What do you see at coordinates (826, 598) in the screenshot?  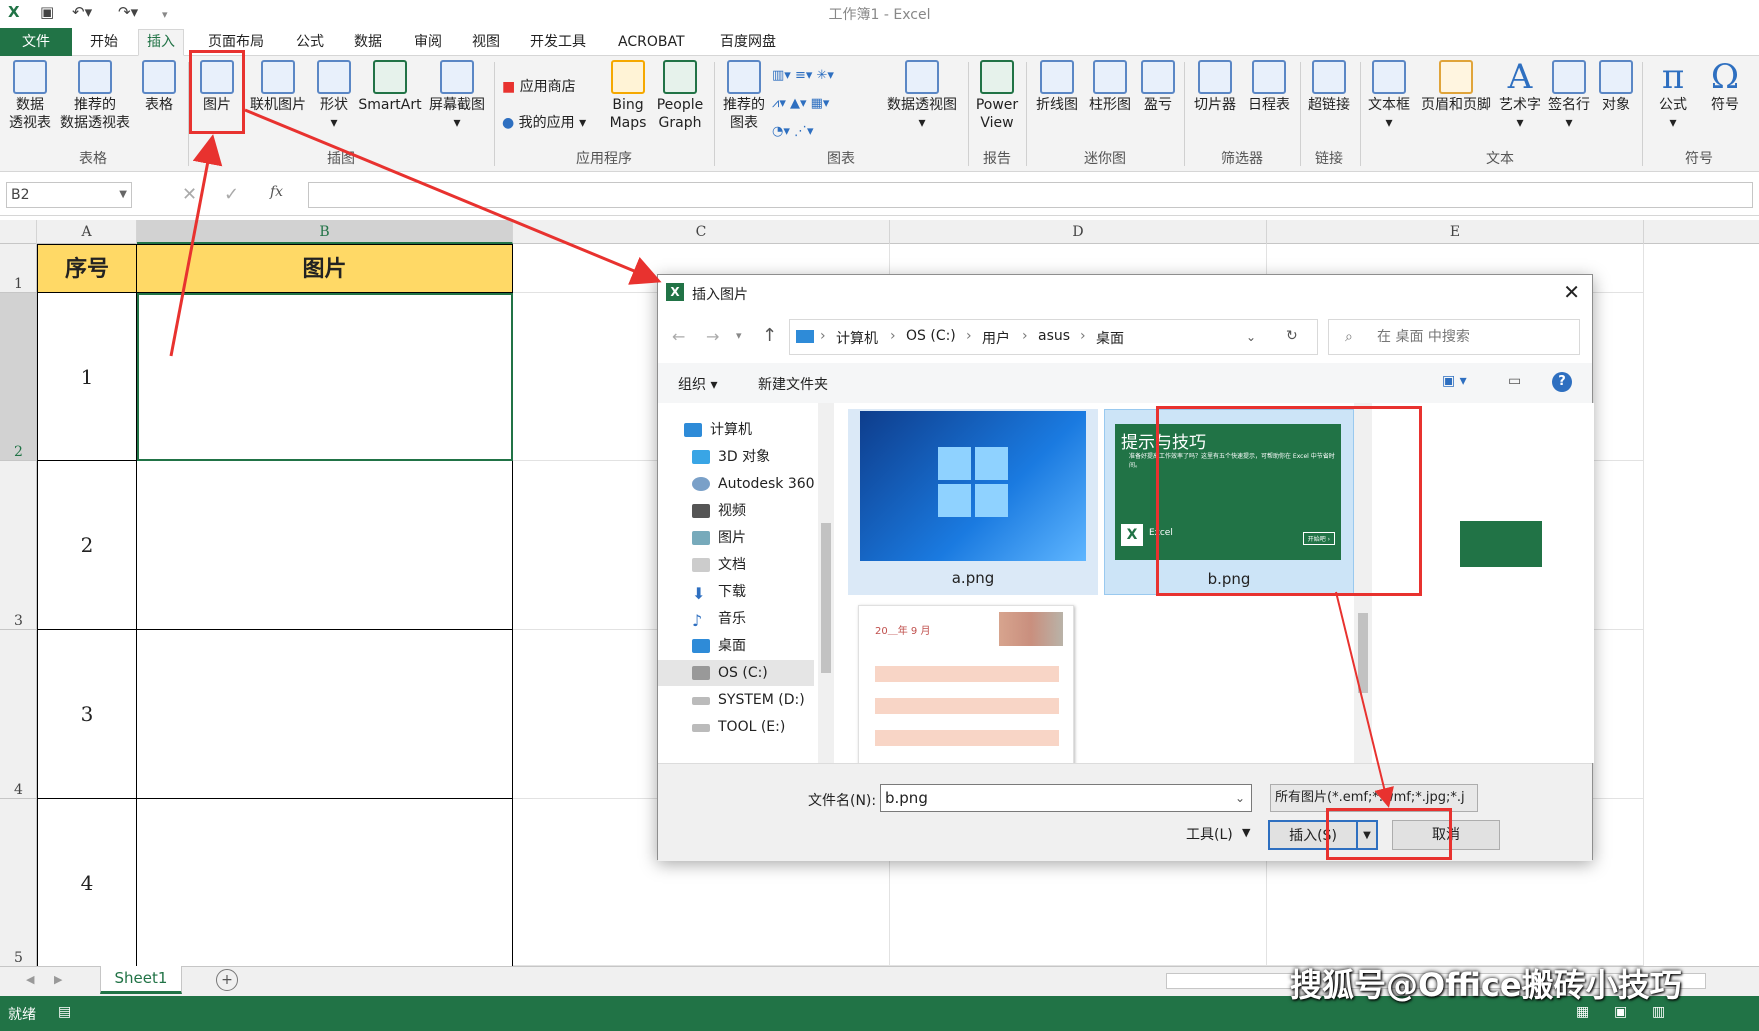 I see `nav-scrollbar-thumb` at bounding box center [826, 598].